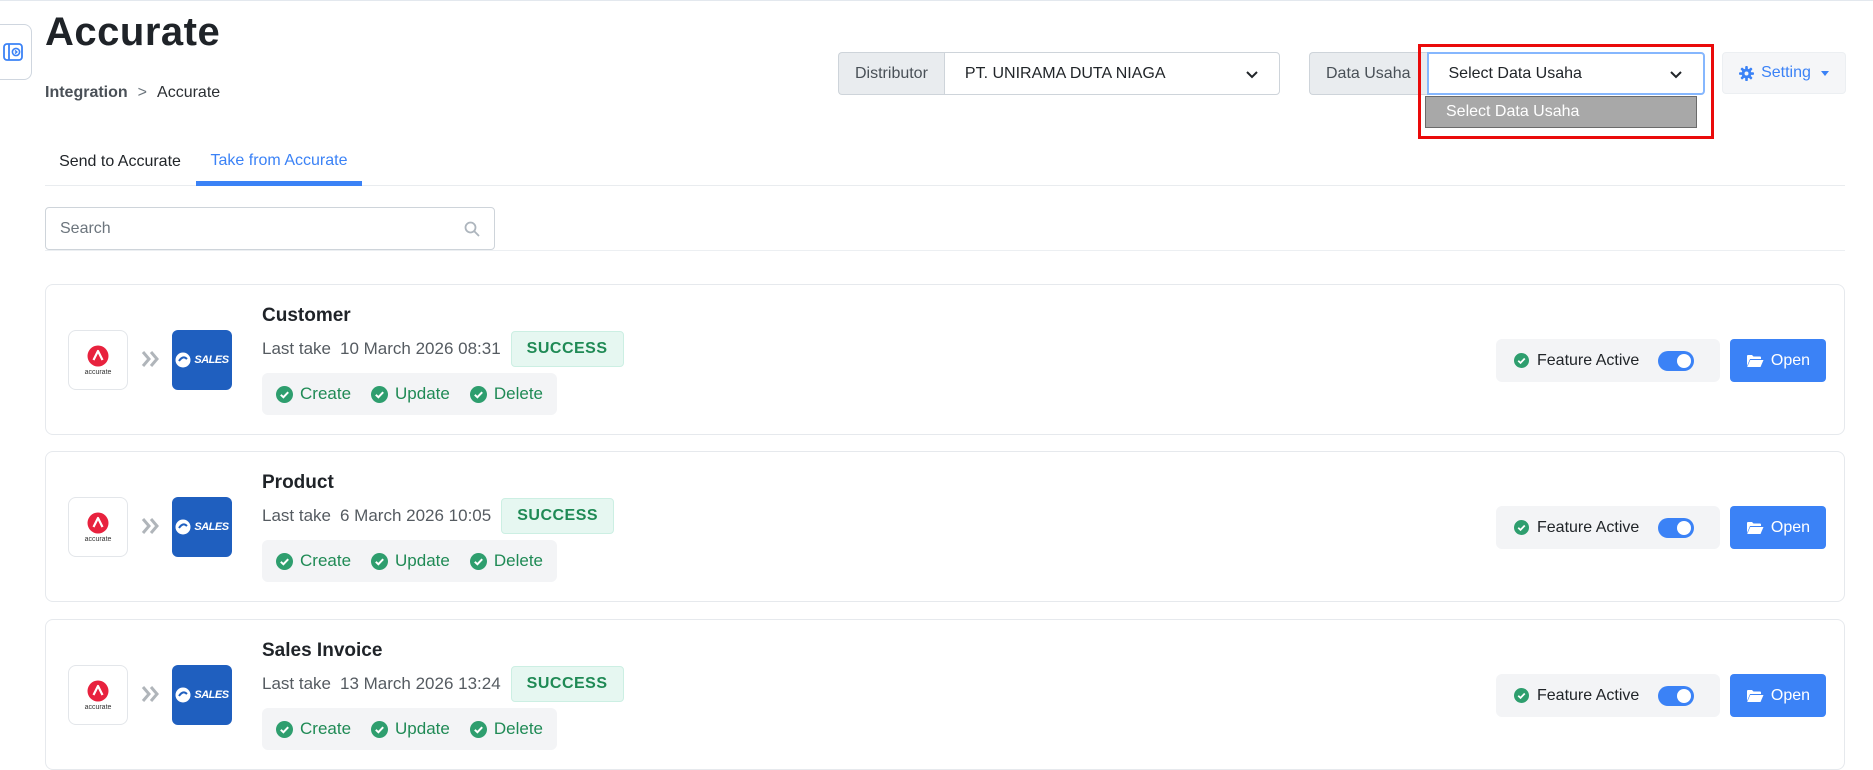 The height and width of the screenshot is (770, 1873). I want to click on divider, so click(945, 250).